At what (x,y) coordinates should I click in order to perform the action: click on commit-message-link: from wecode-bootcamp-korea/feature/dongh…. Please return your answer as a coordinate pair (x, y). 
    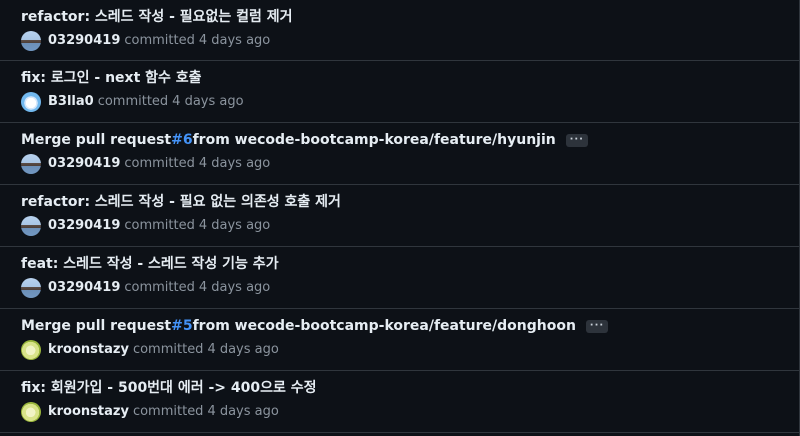
    Looking at the image, I should click on (384, 326).